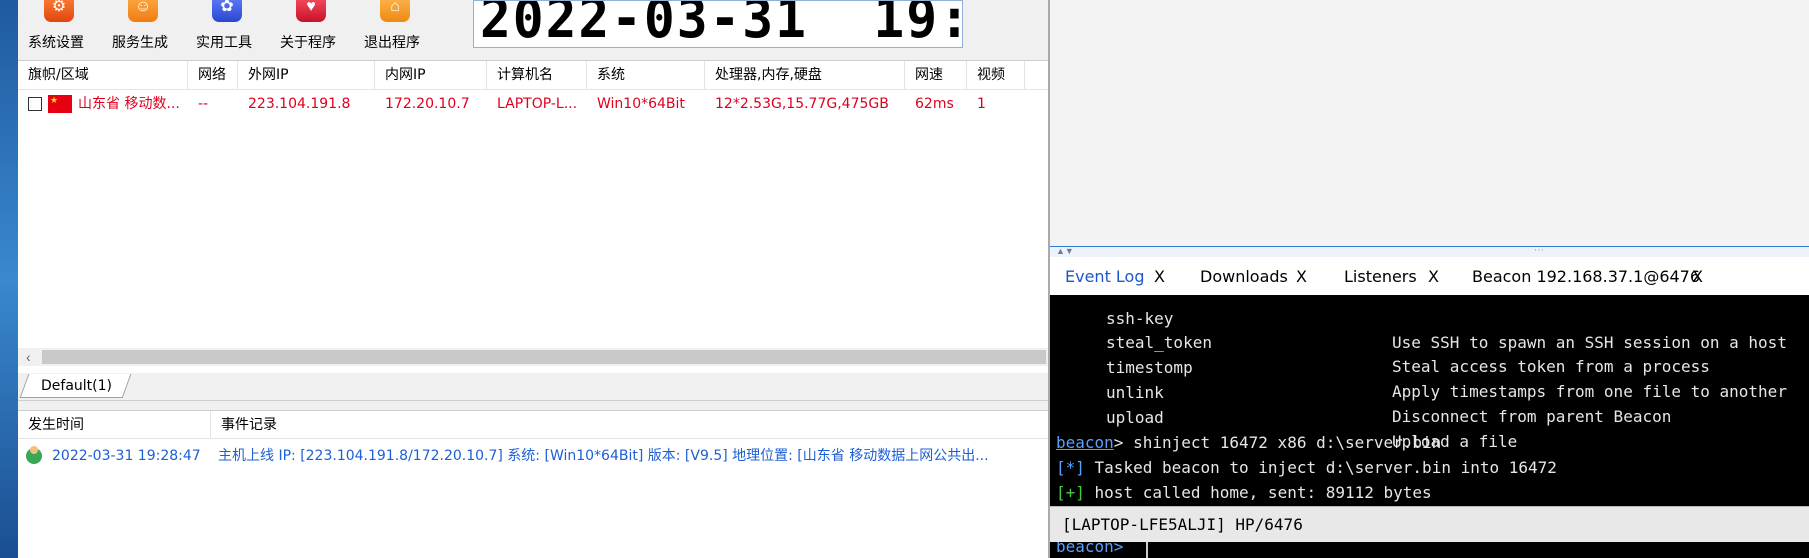  I want to click on help-command: unlink, so click(1135, 392).